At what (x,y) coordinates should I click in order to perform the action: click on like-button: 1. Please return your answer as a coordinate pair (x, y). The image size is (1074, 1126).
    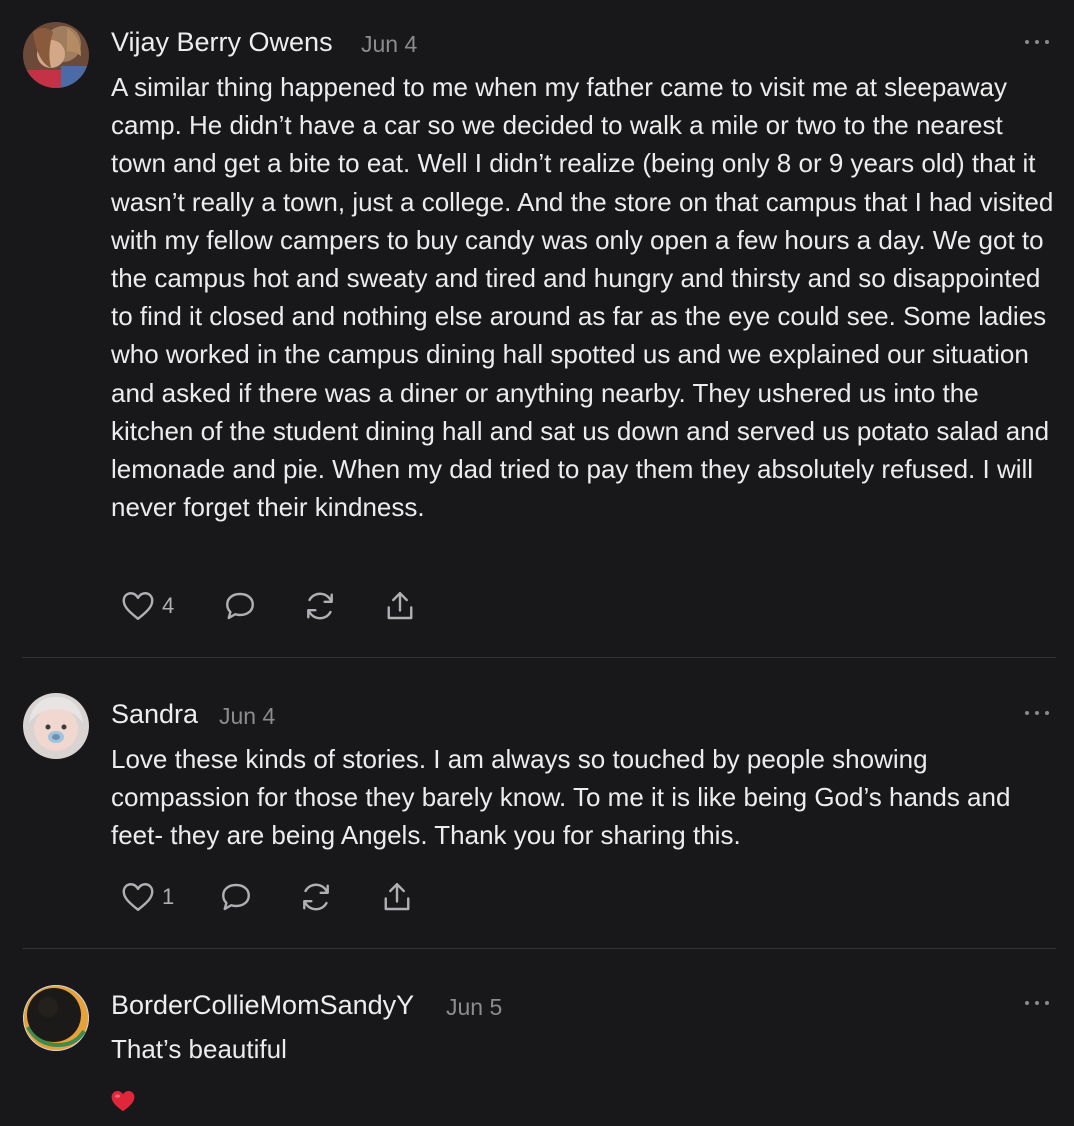
    Looking at the image, I should click on (147, 897).